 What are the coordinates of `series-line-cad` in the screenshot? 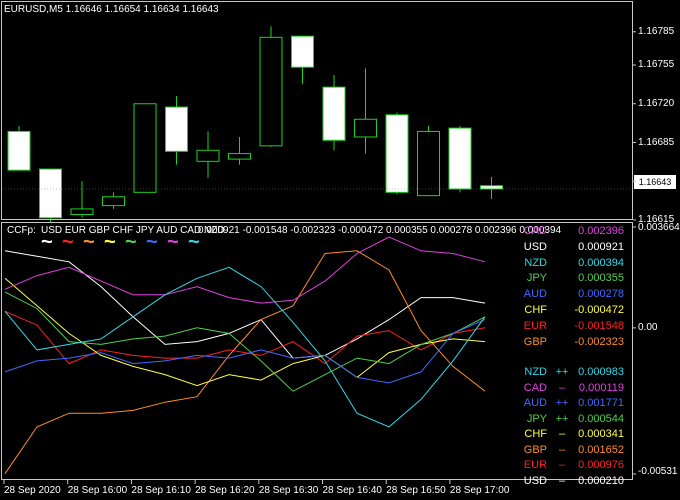 It's located at (245, 270).